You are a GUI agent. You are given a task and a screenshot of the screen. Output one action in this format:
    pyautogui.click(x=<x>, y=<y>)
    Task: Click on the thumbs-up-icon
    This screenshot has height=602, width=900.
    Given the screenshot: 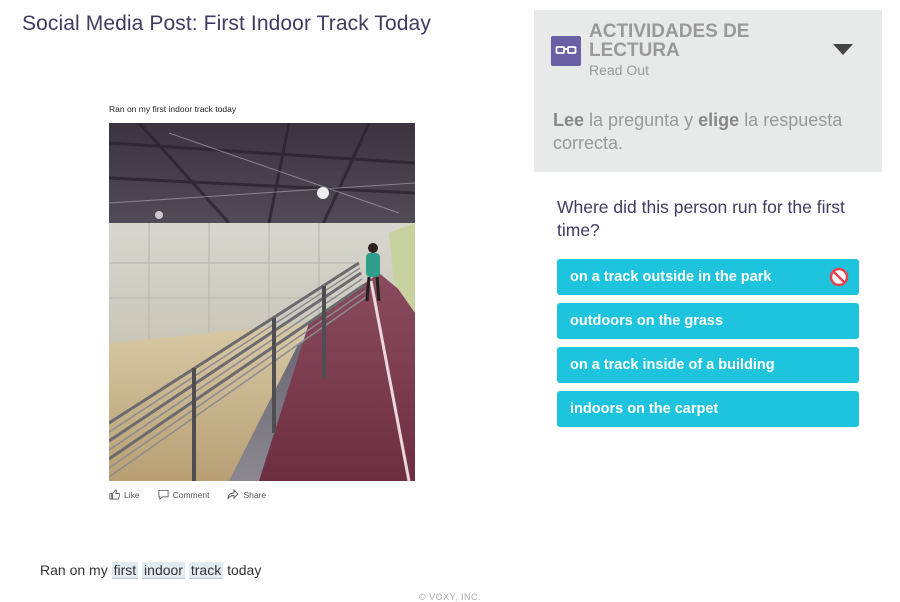 What is the action you would take?
    pyautogui.click(x=114, y=494)
    